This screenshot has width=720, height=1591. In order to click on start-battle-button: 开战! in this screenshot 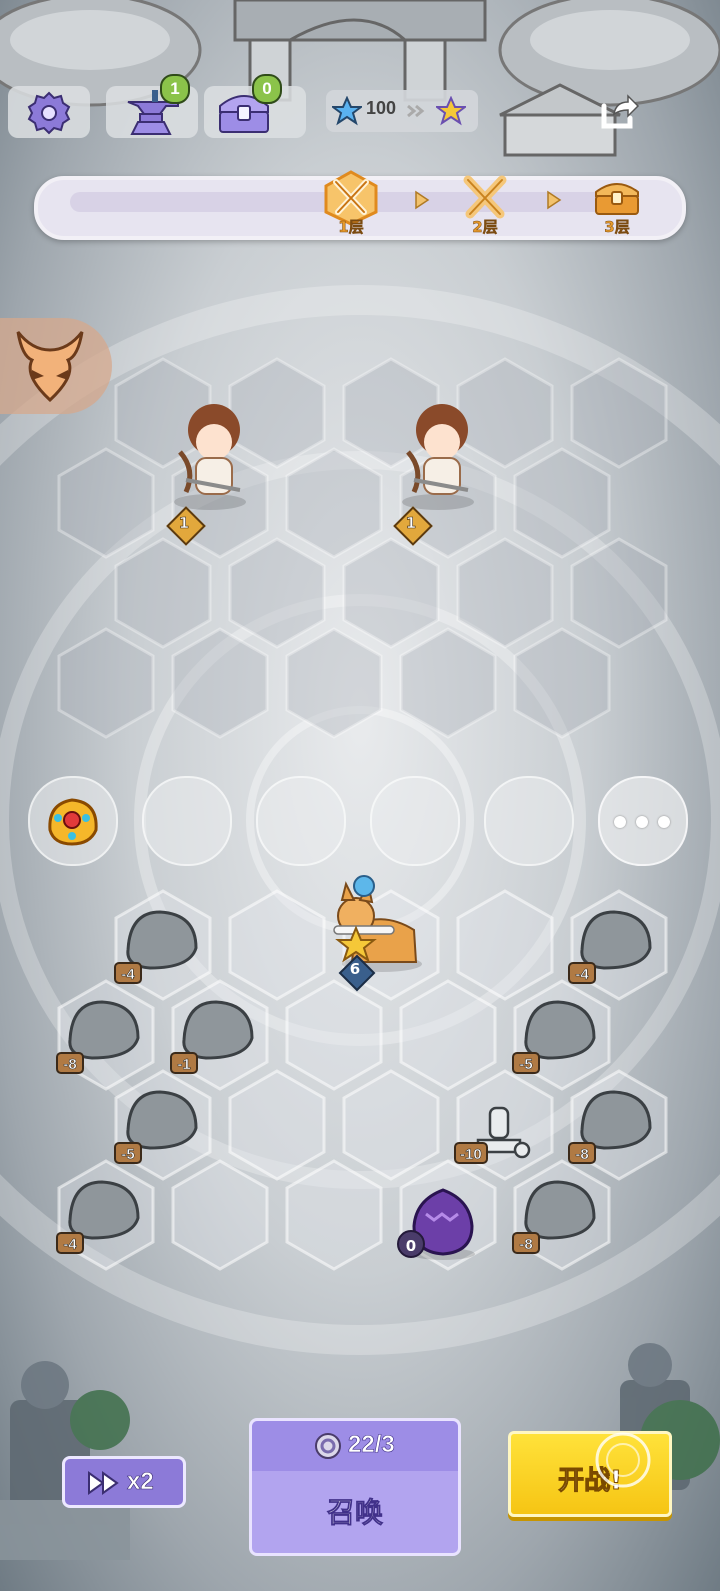, I will do `click(590, 1474)`.